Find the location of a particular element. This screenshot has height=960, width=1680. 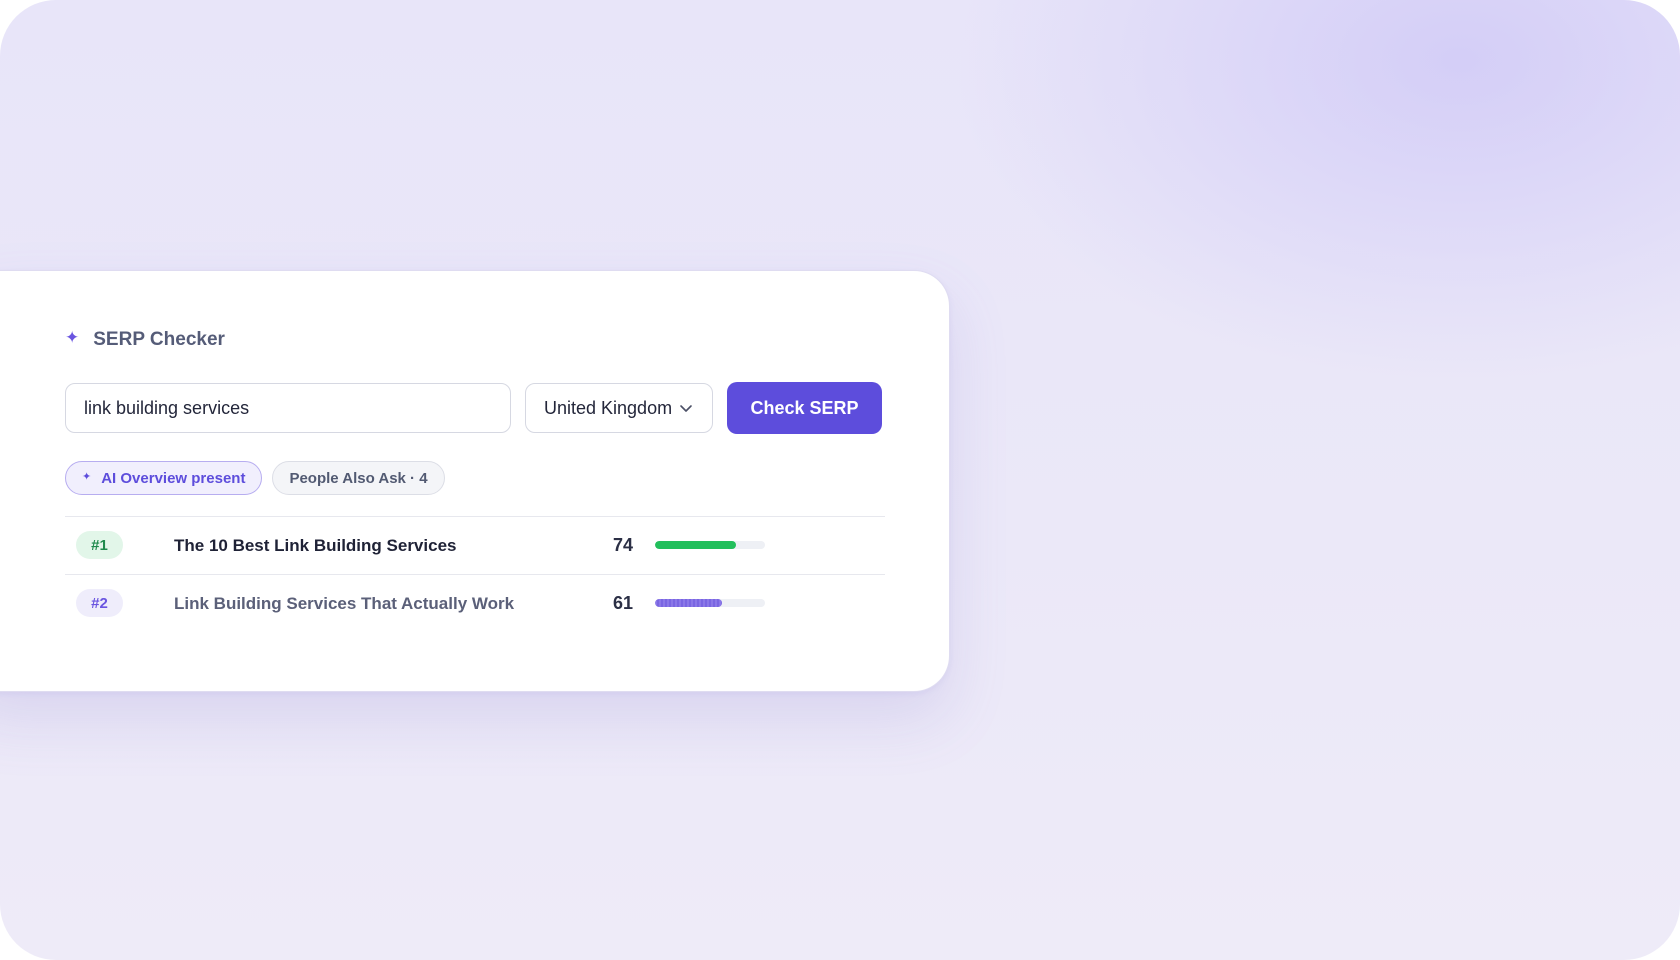

ai-overview-chip: ✦ AI Overview present is located at coordinates (164, 478).